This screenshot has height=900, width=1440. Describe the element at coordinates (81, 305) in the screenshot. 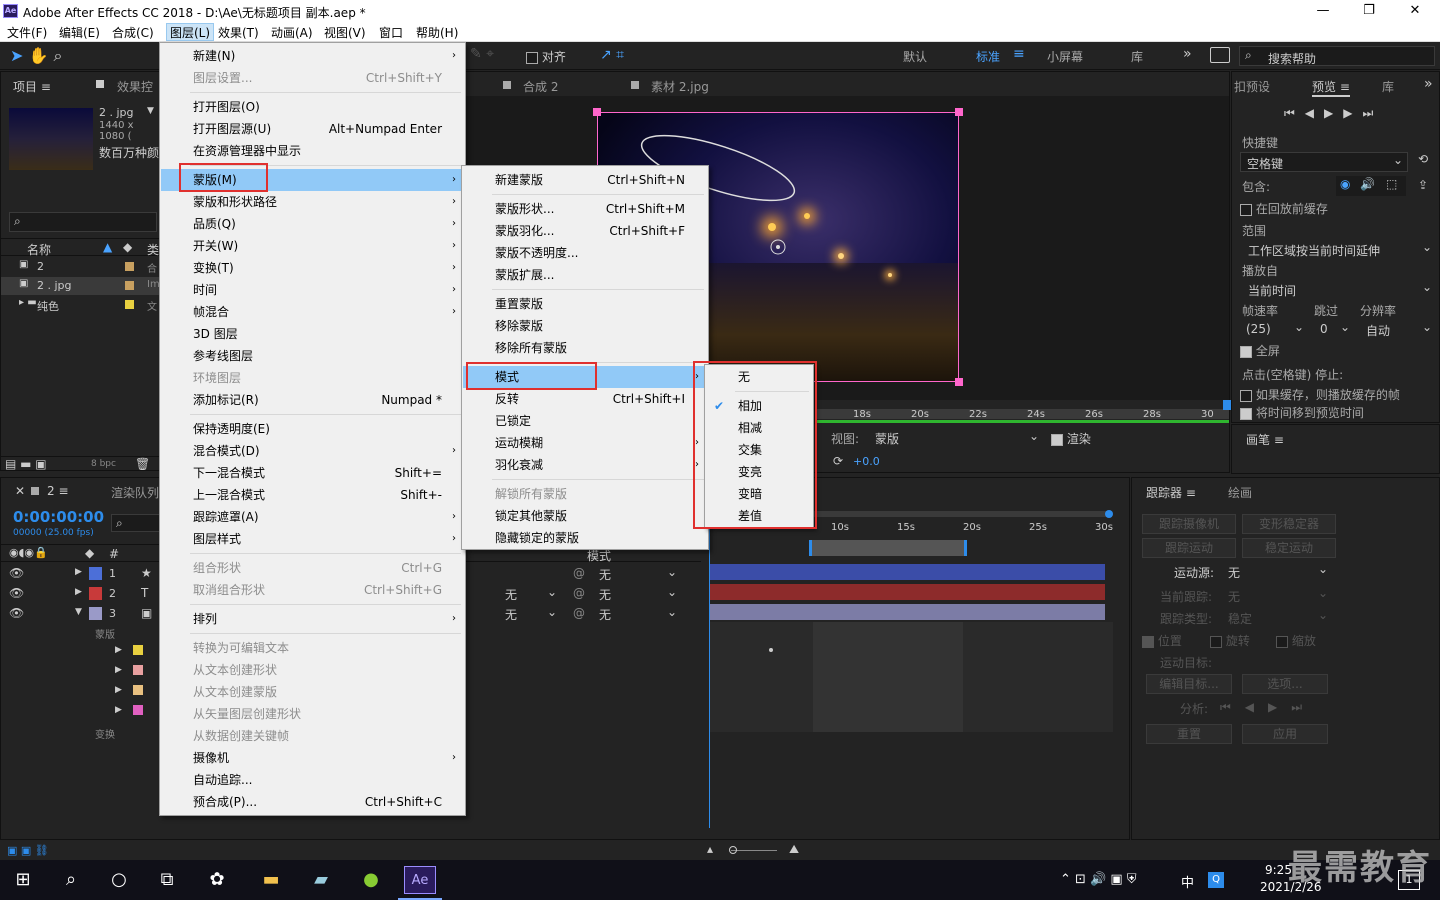

I see `project-row: ▸ ▬ 纯色 文` at that location.